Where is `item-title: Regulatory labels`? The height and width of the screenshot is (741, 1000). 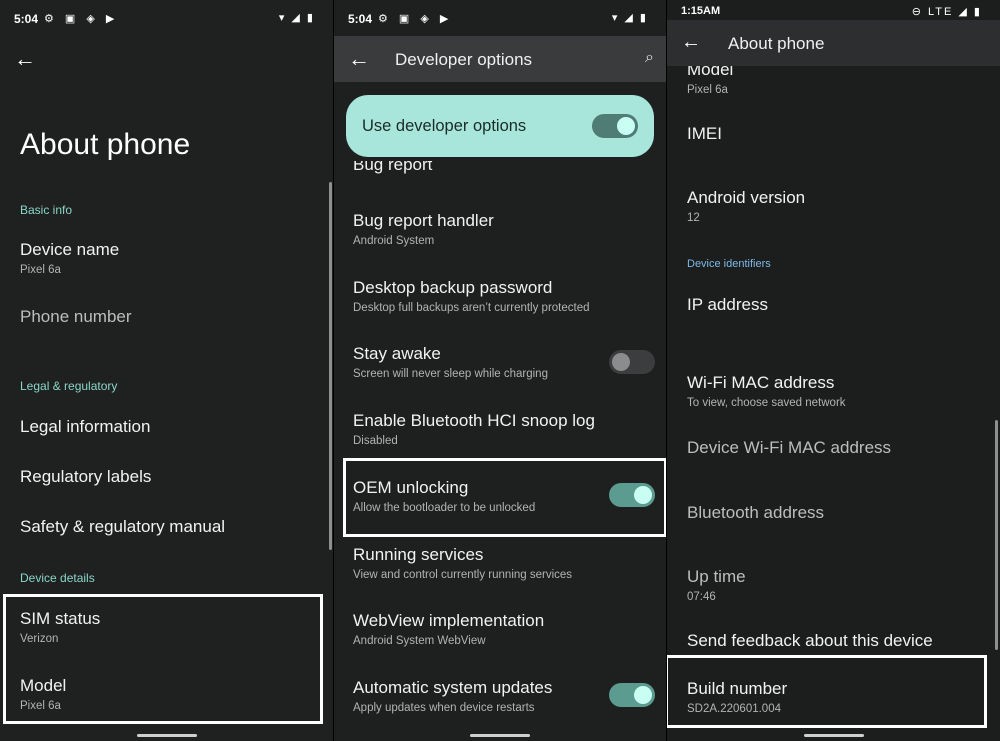
item-title: Regulatory labels is located at coordinates (86, 476).